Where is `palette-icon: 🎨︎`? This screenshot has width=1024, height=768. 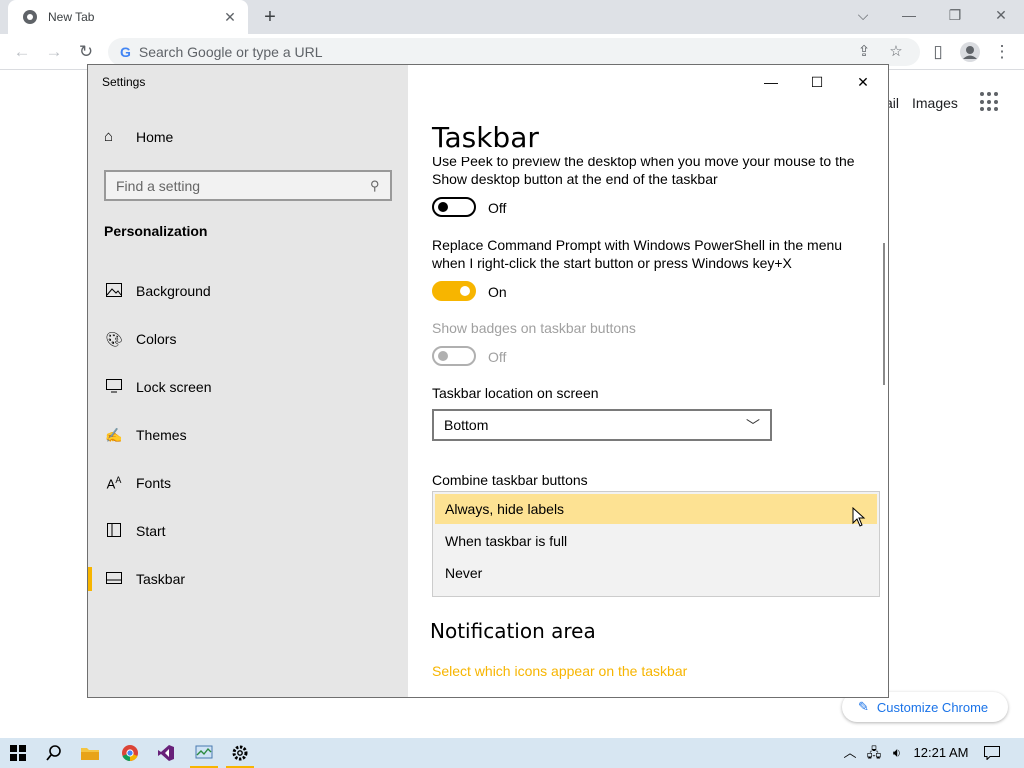 palette-icon: 🎨︎ is located at coordinates (114, 338).